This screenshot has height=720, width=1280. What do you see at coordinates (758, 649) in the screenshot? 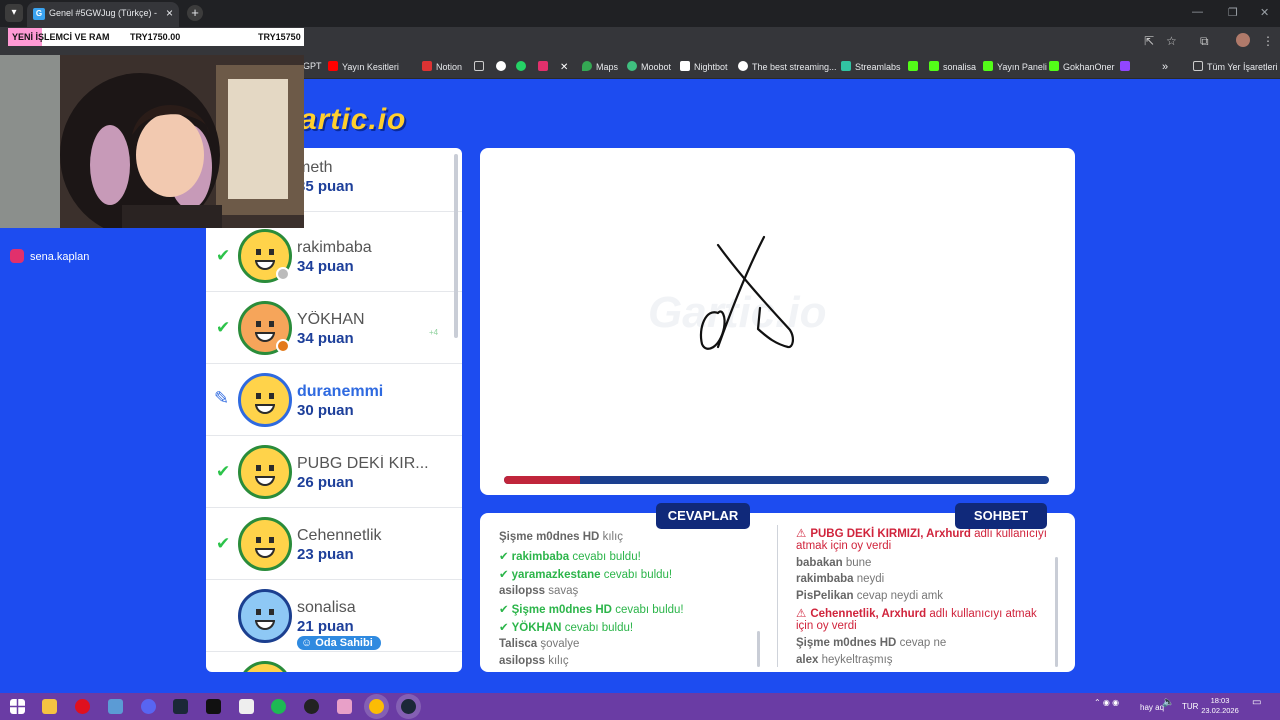
I see `answers-scrollbar` at bounding box center [758, 649].